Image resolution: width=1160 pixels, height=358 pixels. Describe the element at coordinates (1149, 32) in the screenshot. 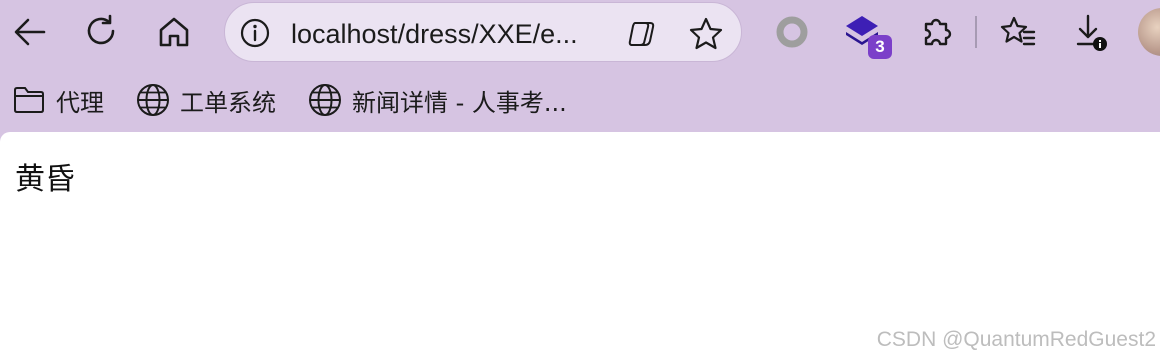

I see `avatar` at that location.